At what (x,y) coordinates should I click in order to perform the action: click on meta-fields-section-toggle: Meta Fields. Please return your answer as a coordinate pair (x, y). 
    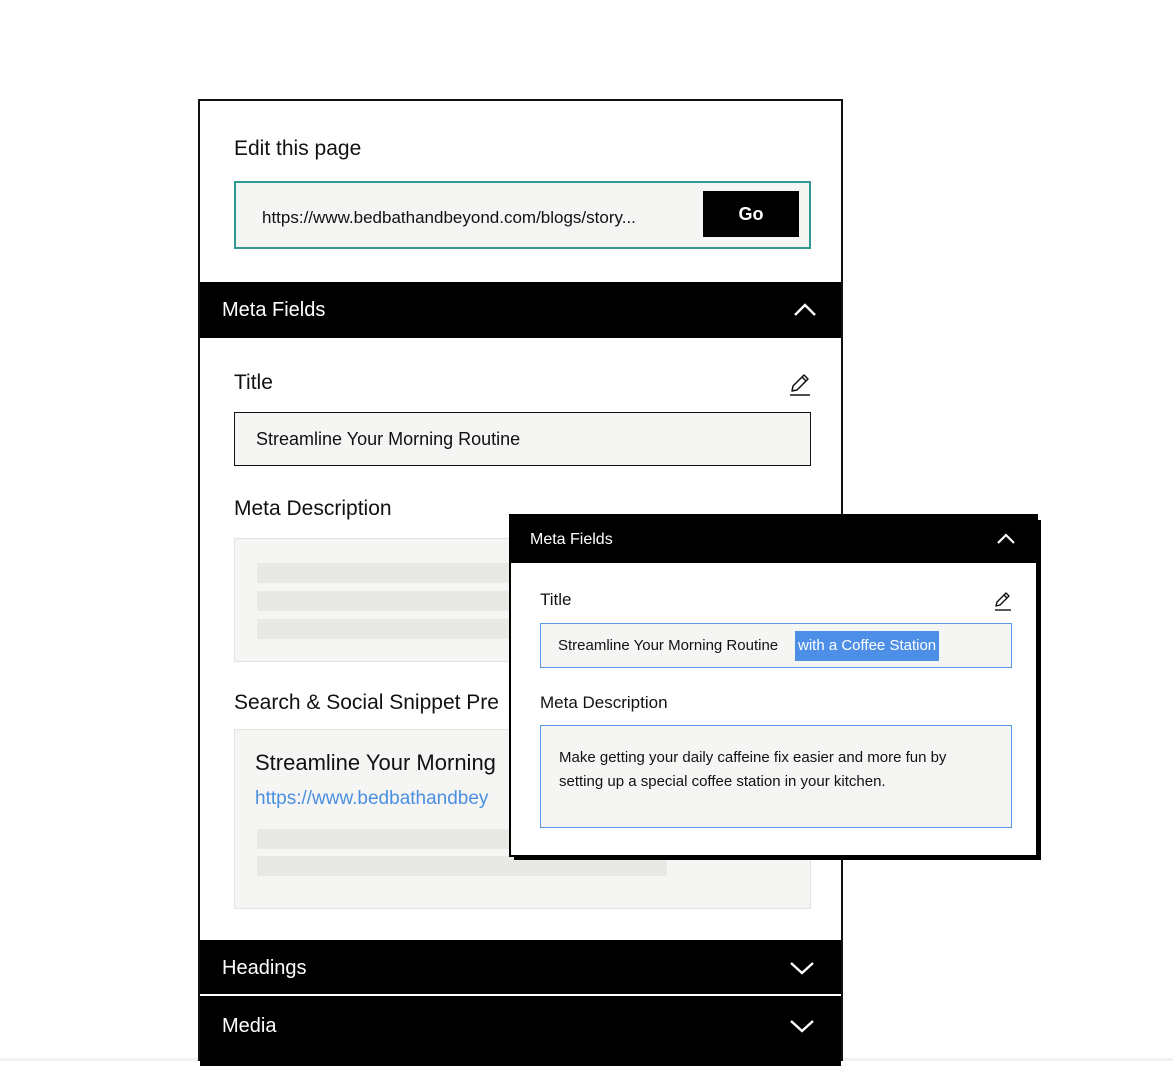
    Looking at the image, I should click on (520, 310).